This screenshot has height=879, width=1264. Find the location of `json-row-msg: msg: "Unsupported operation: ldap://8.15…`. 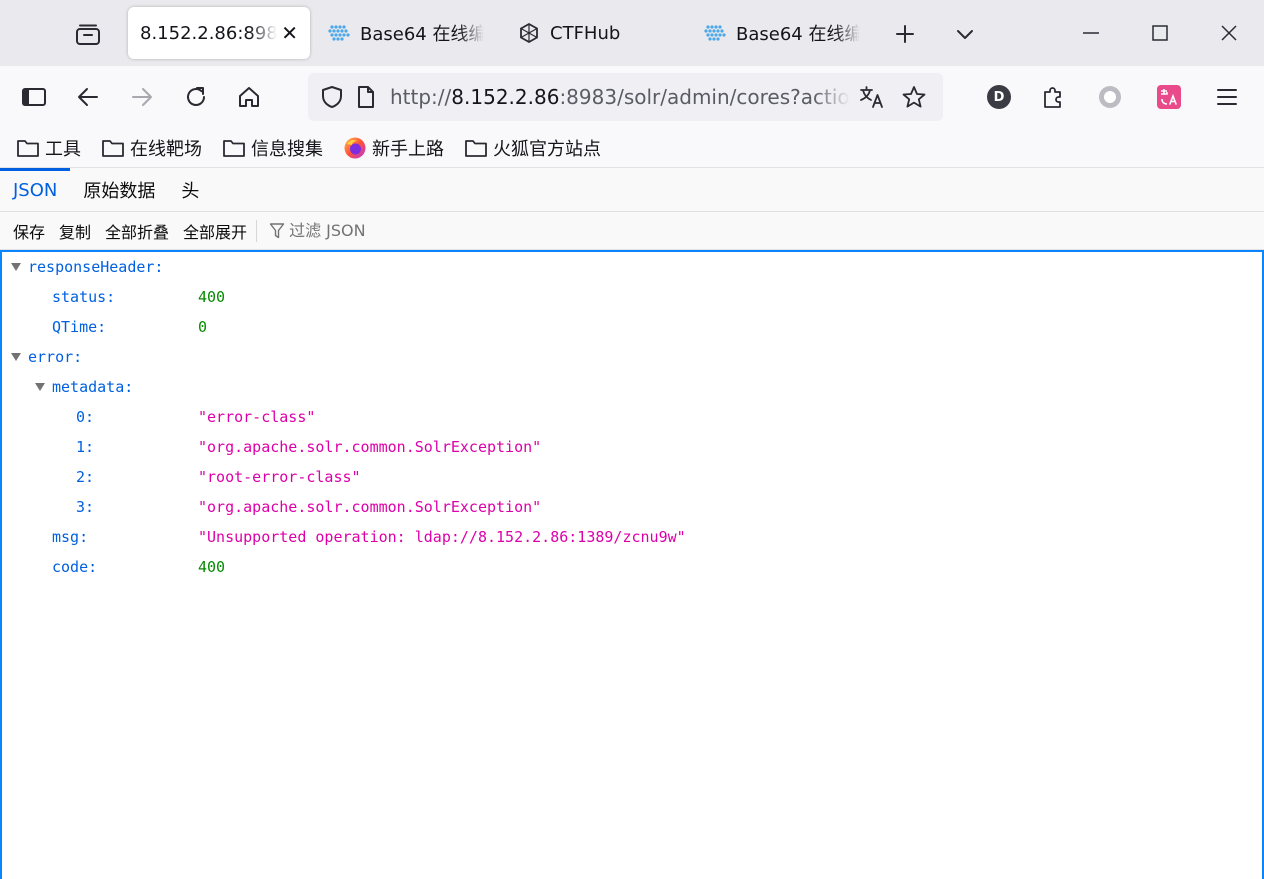

json-row-msg: msg: "Unsupported operation: ldap://8.15… is located at coordinates (632, 537).